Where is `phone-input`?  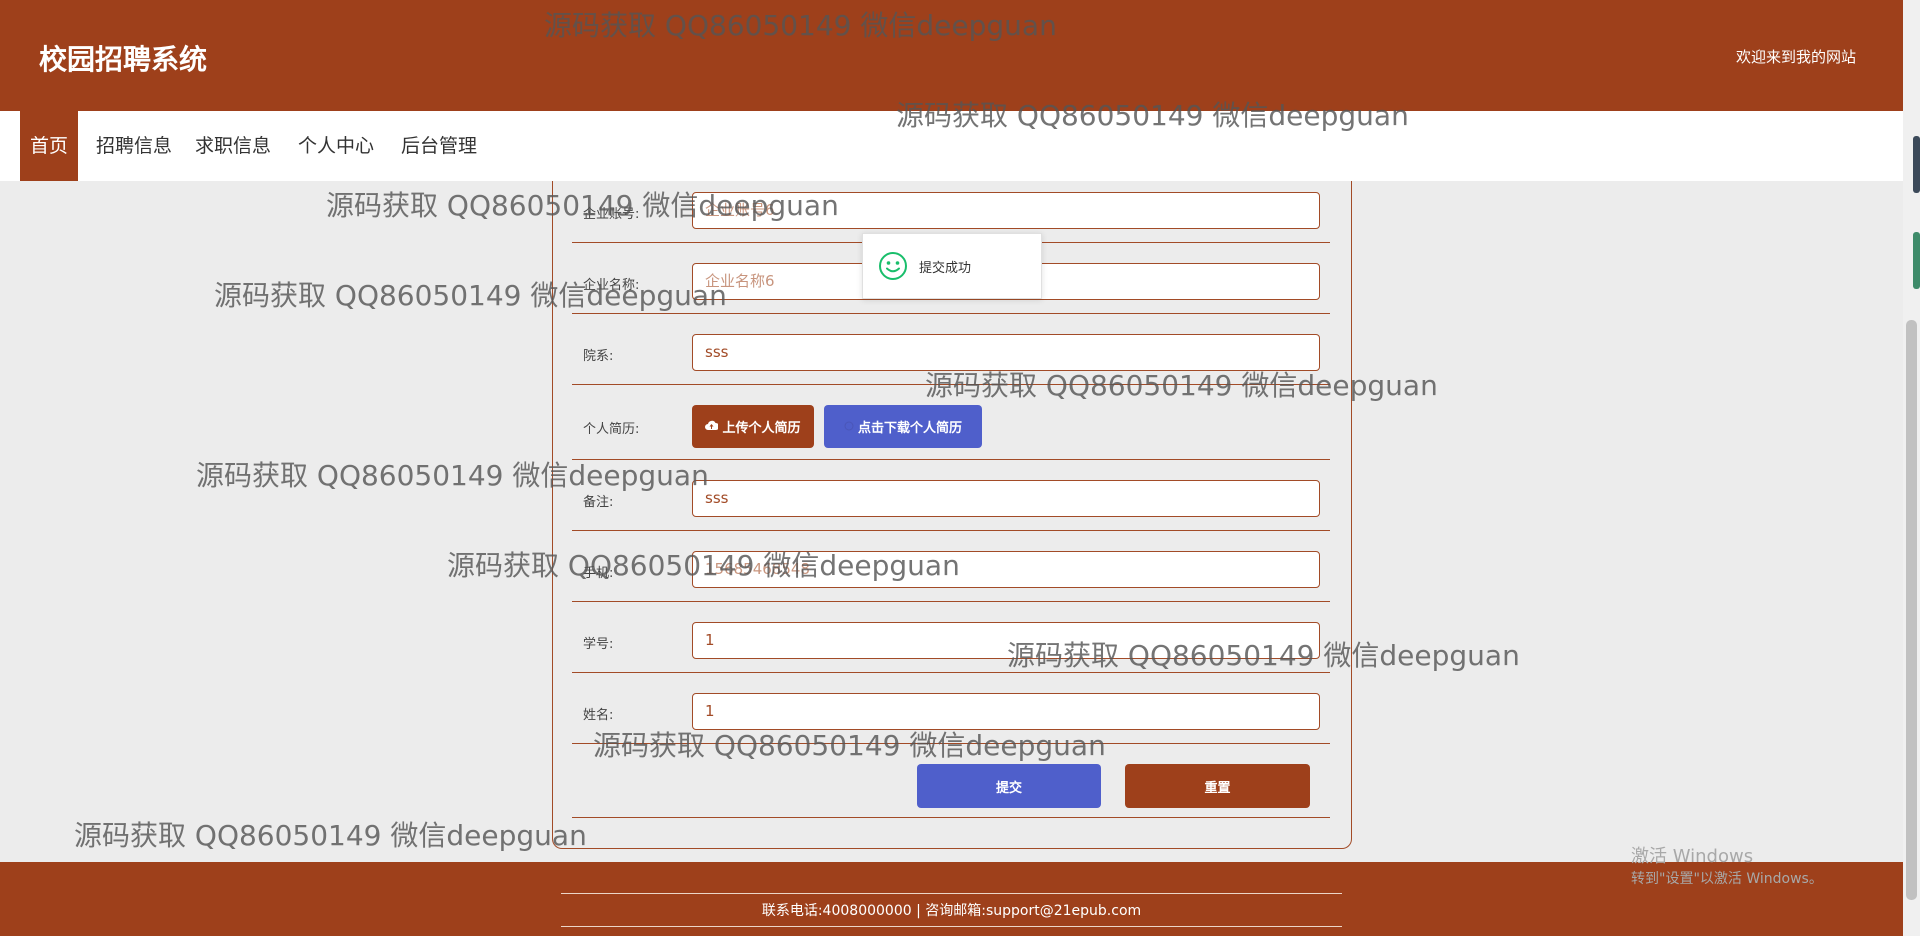 phone-input is located at coordinates (1006, 569).